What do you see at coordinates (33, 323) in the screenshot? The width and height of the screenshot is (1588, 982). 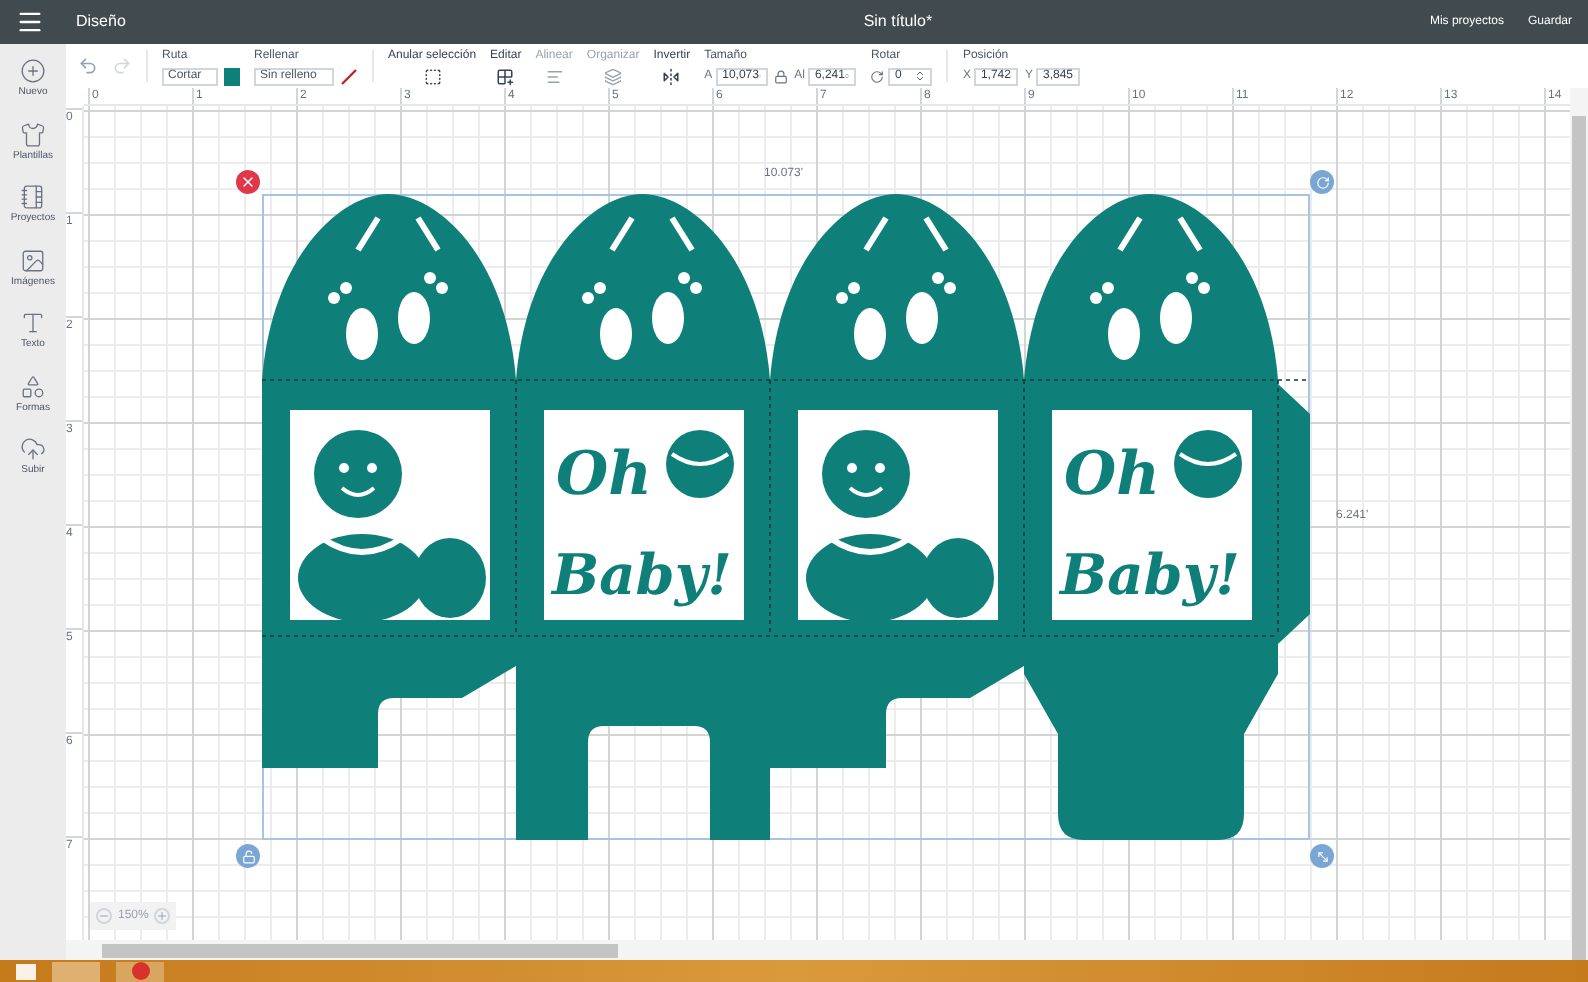 I see `text-icon` at bounding box center [33, 323].